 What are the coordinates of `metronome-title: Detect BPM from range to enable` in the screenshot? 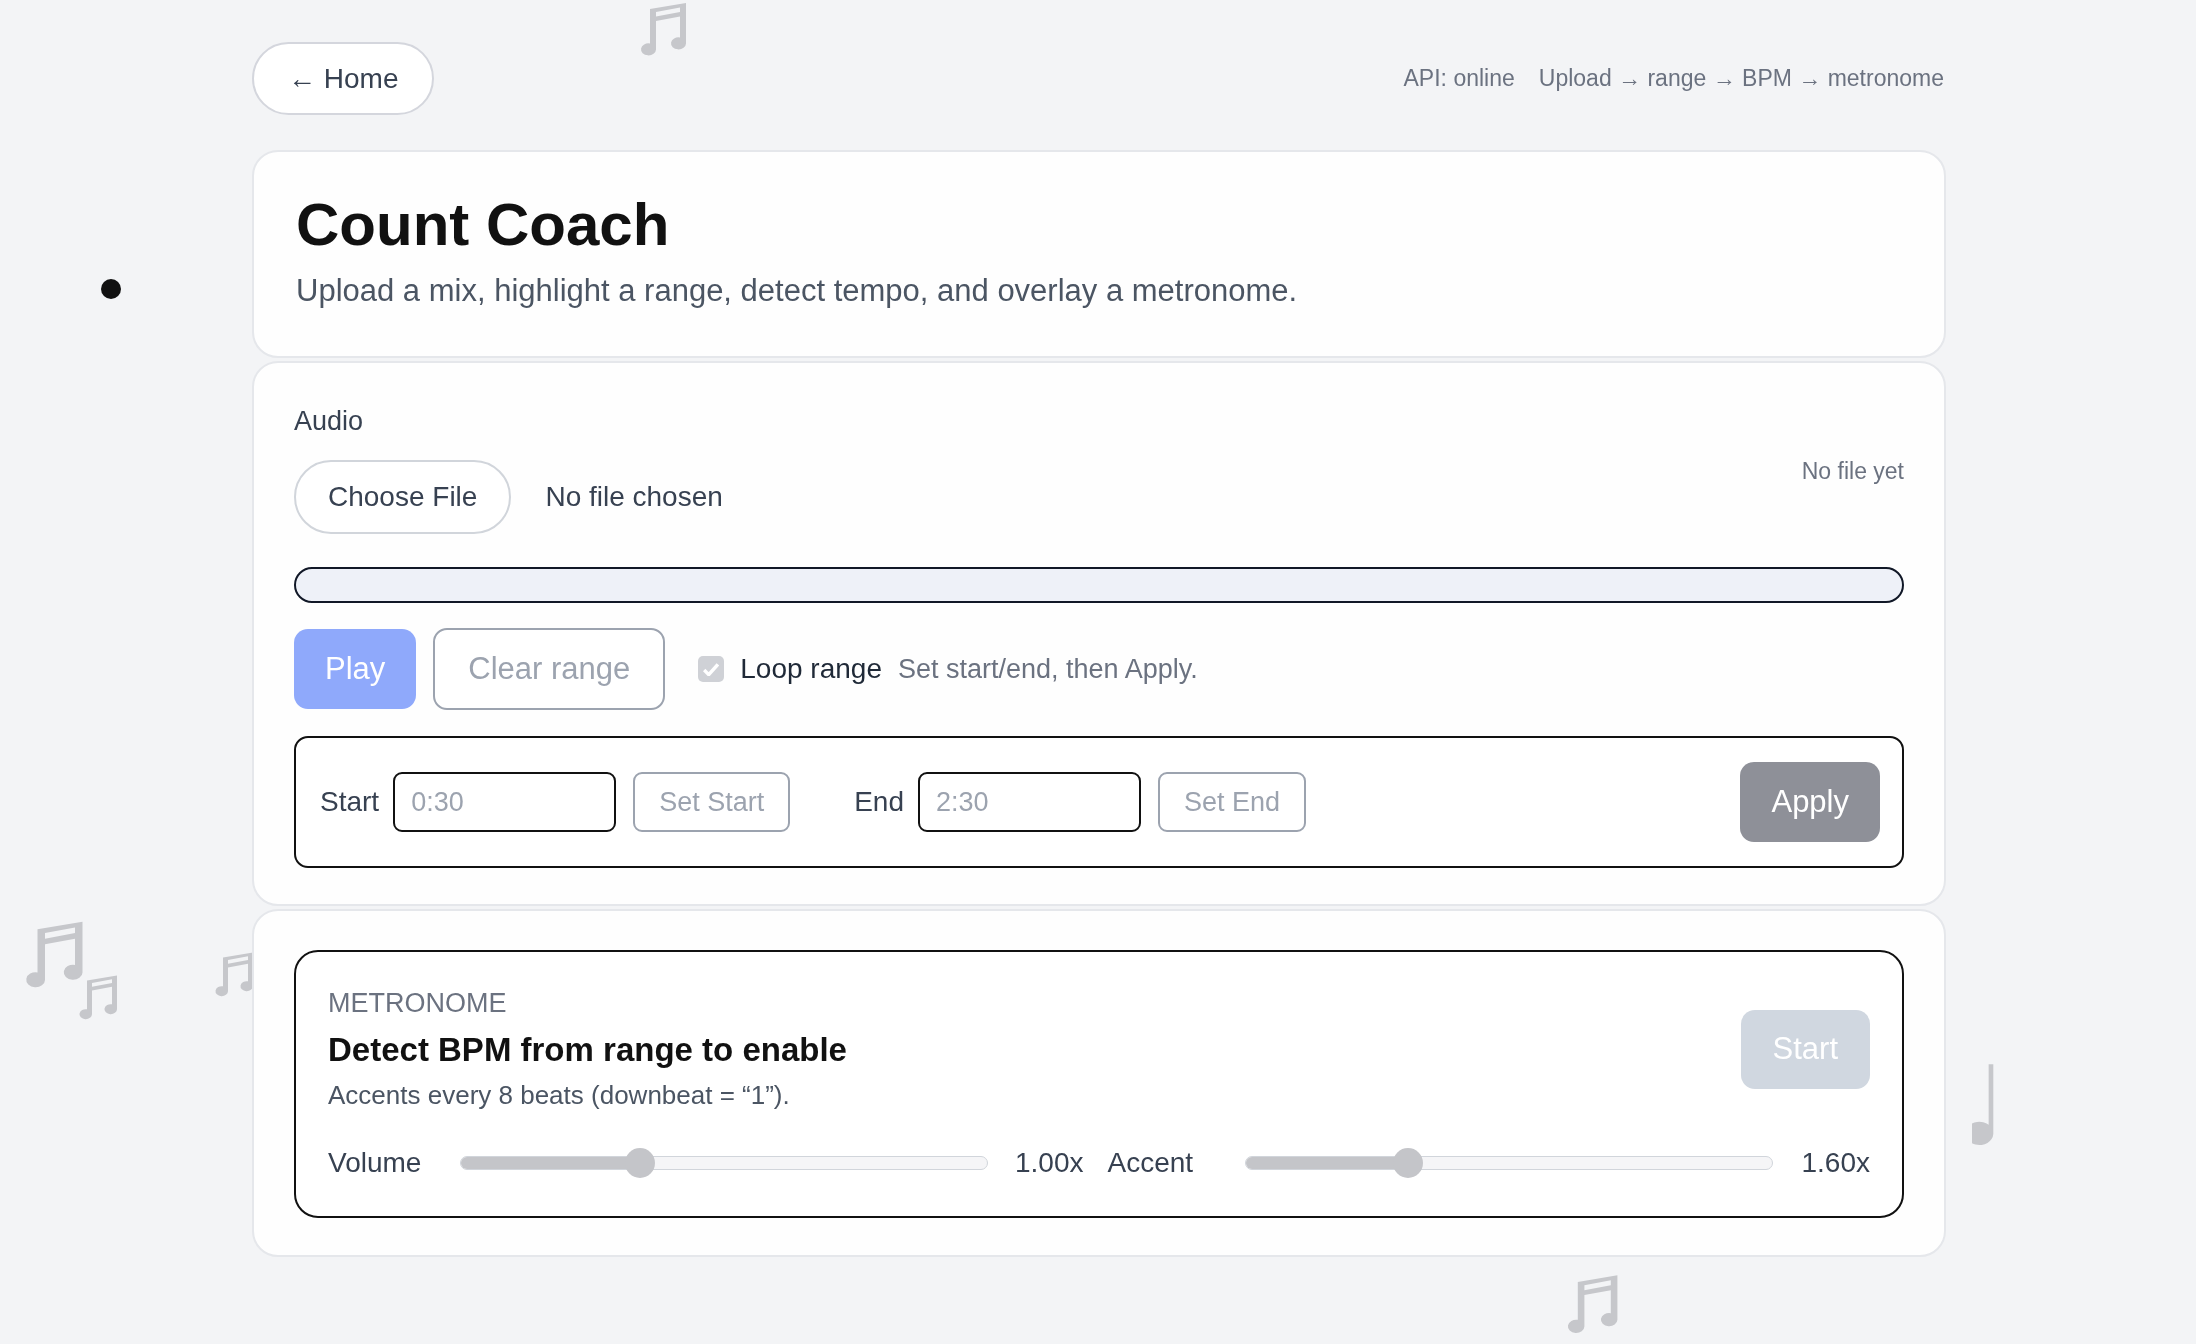 It's located at (587, 1050).